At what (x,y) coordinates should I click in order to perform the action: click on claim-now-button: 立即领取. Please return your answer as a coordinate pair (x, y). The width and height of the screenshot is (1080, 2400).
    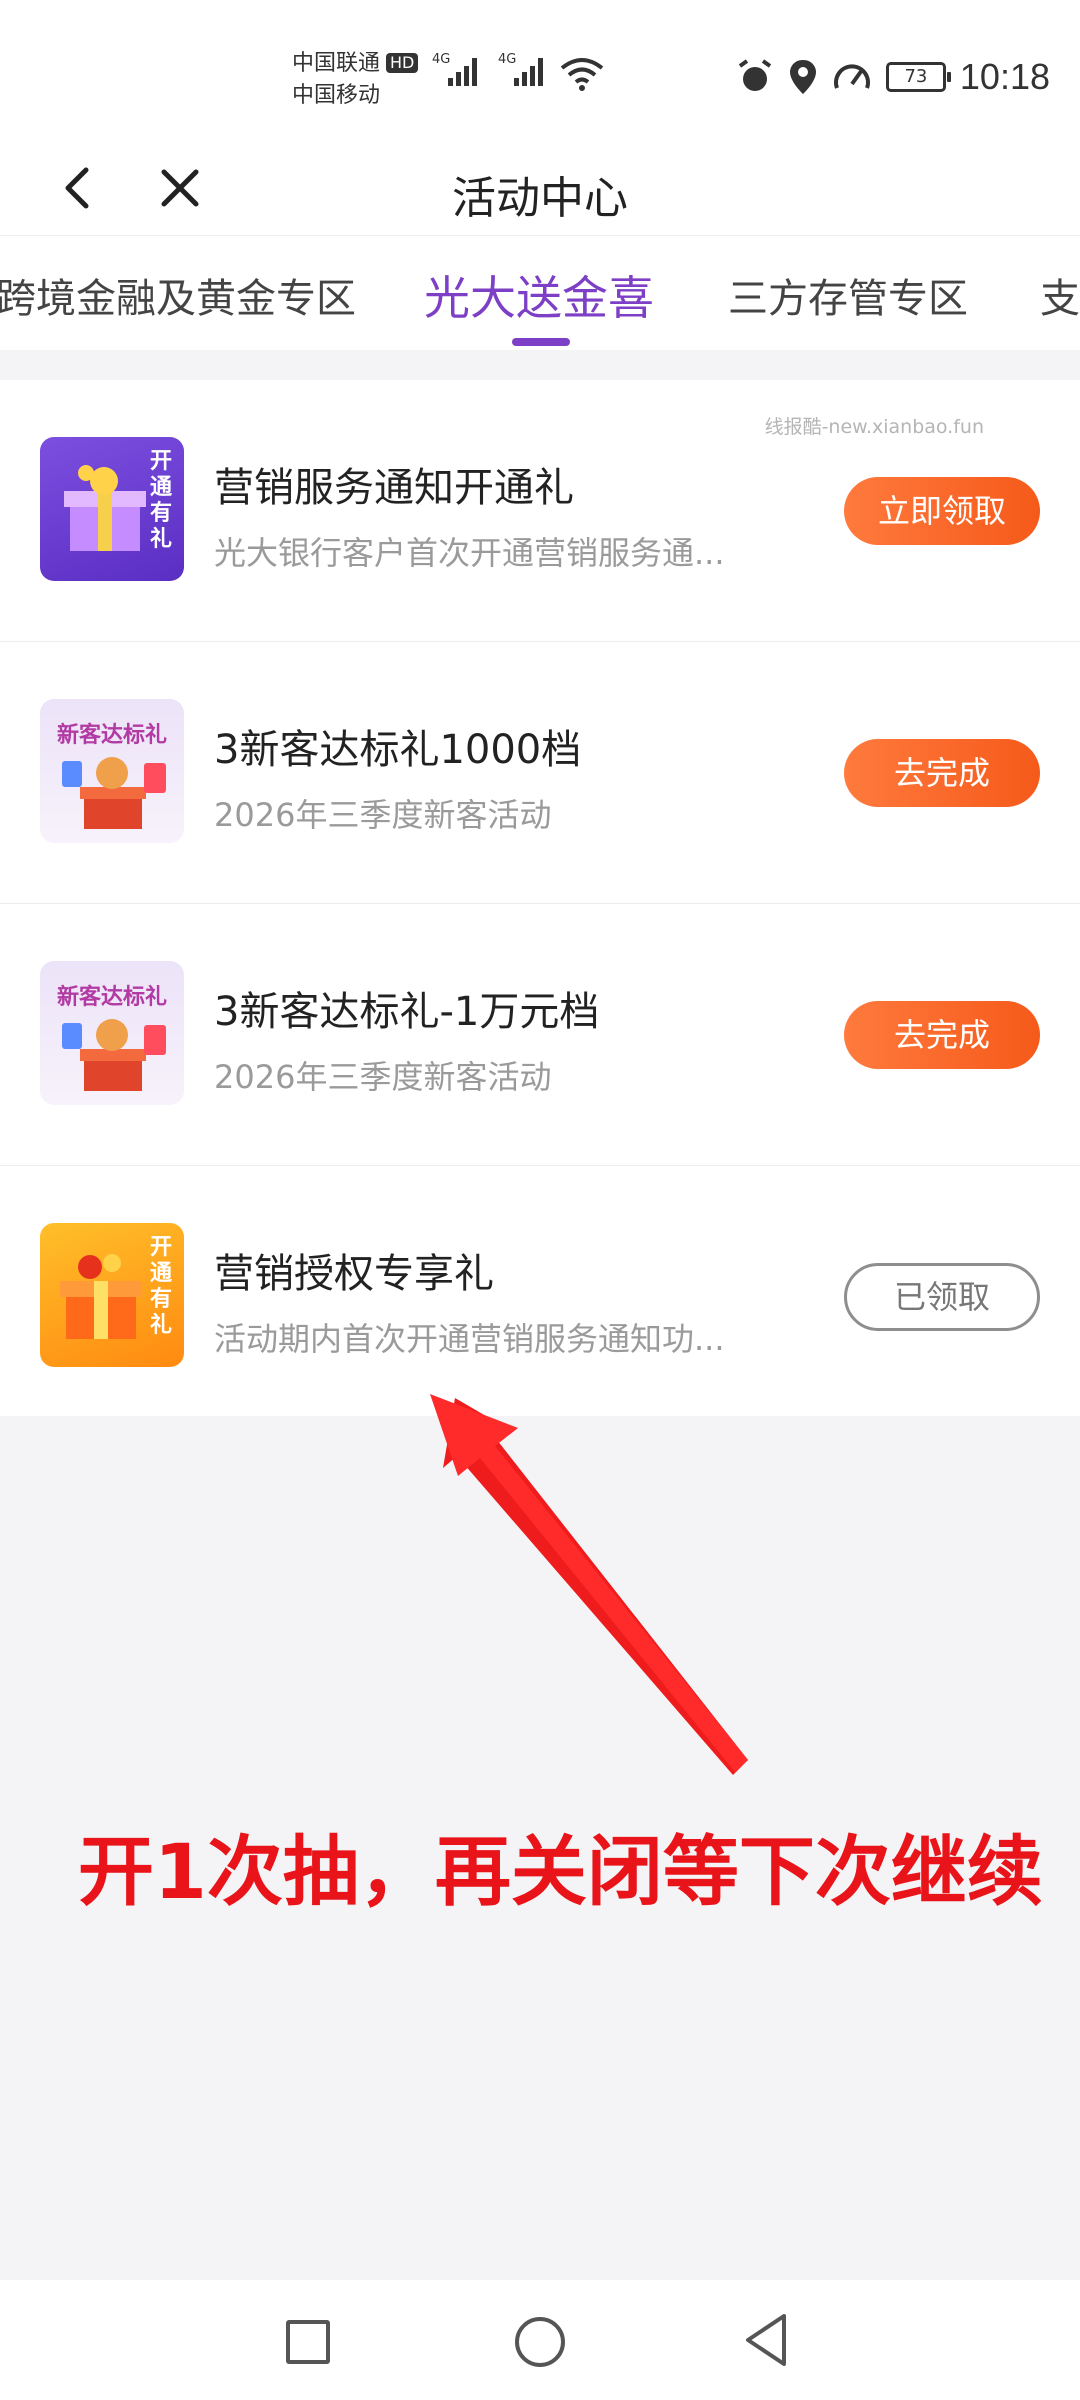
    Looking at the image, I should click on (942, 511).